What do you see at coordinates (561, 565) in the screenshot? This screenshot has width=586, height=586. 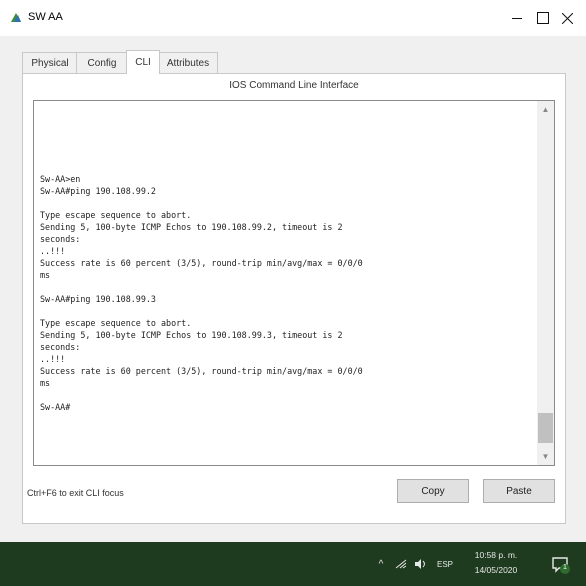 I see `notification-icon: 1` at bounding box center [561, 565].